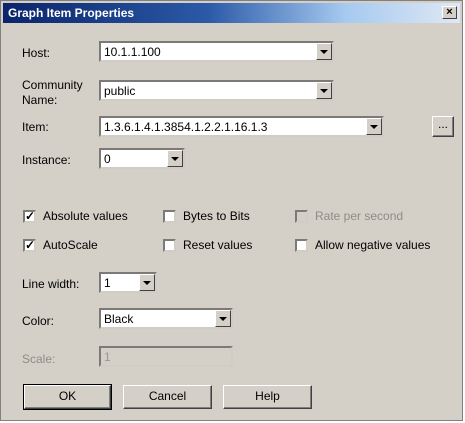 The image size is (465, 423). I want to click on help-button: Help, so click(267, 397).